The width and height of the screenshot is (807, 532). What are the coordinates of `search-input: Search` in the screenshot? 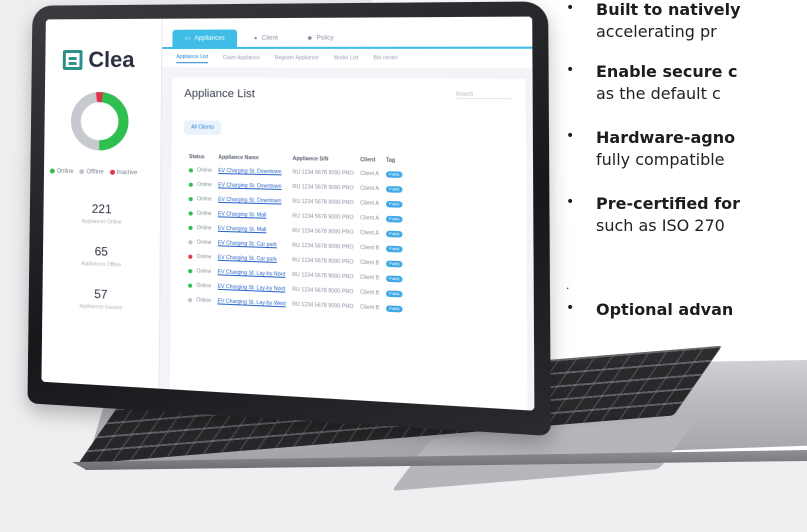 It's located at (484, 95).